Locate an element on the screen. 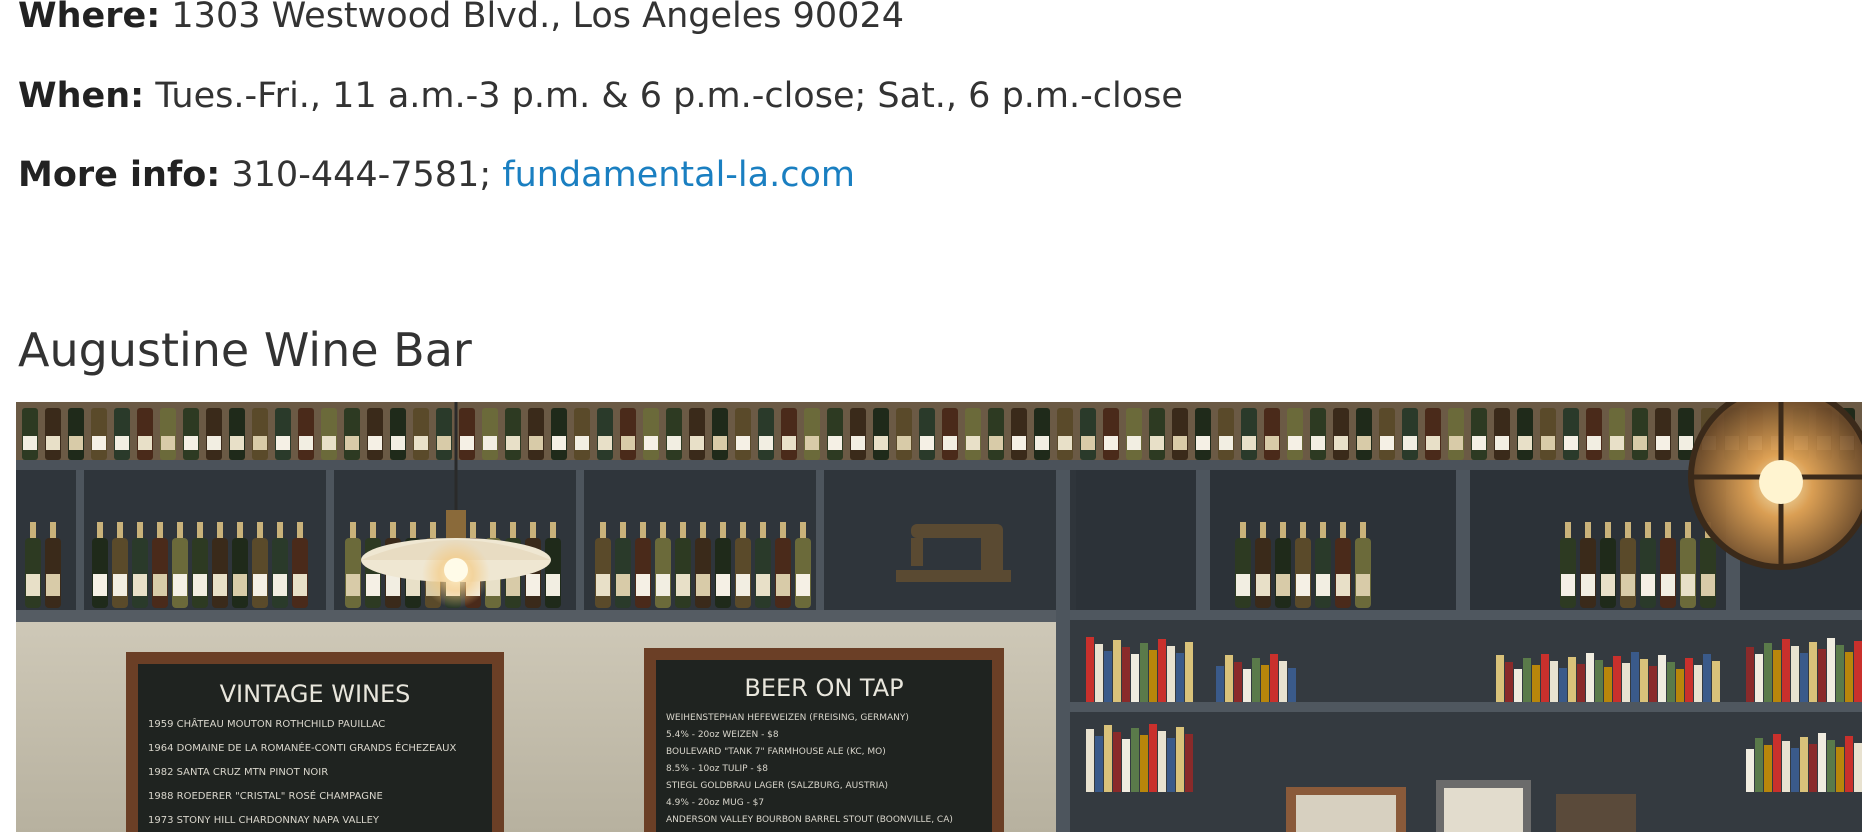 The width and height of the screenshot is (1862, 832). chalk-line: 5.4% - 20oz WEIZEN - $8 is located at coordinates (722, 735).